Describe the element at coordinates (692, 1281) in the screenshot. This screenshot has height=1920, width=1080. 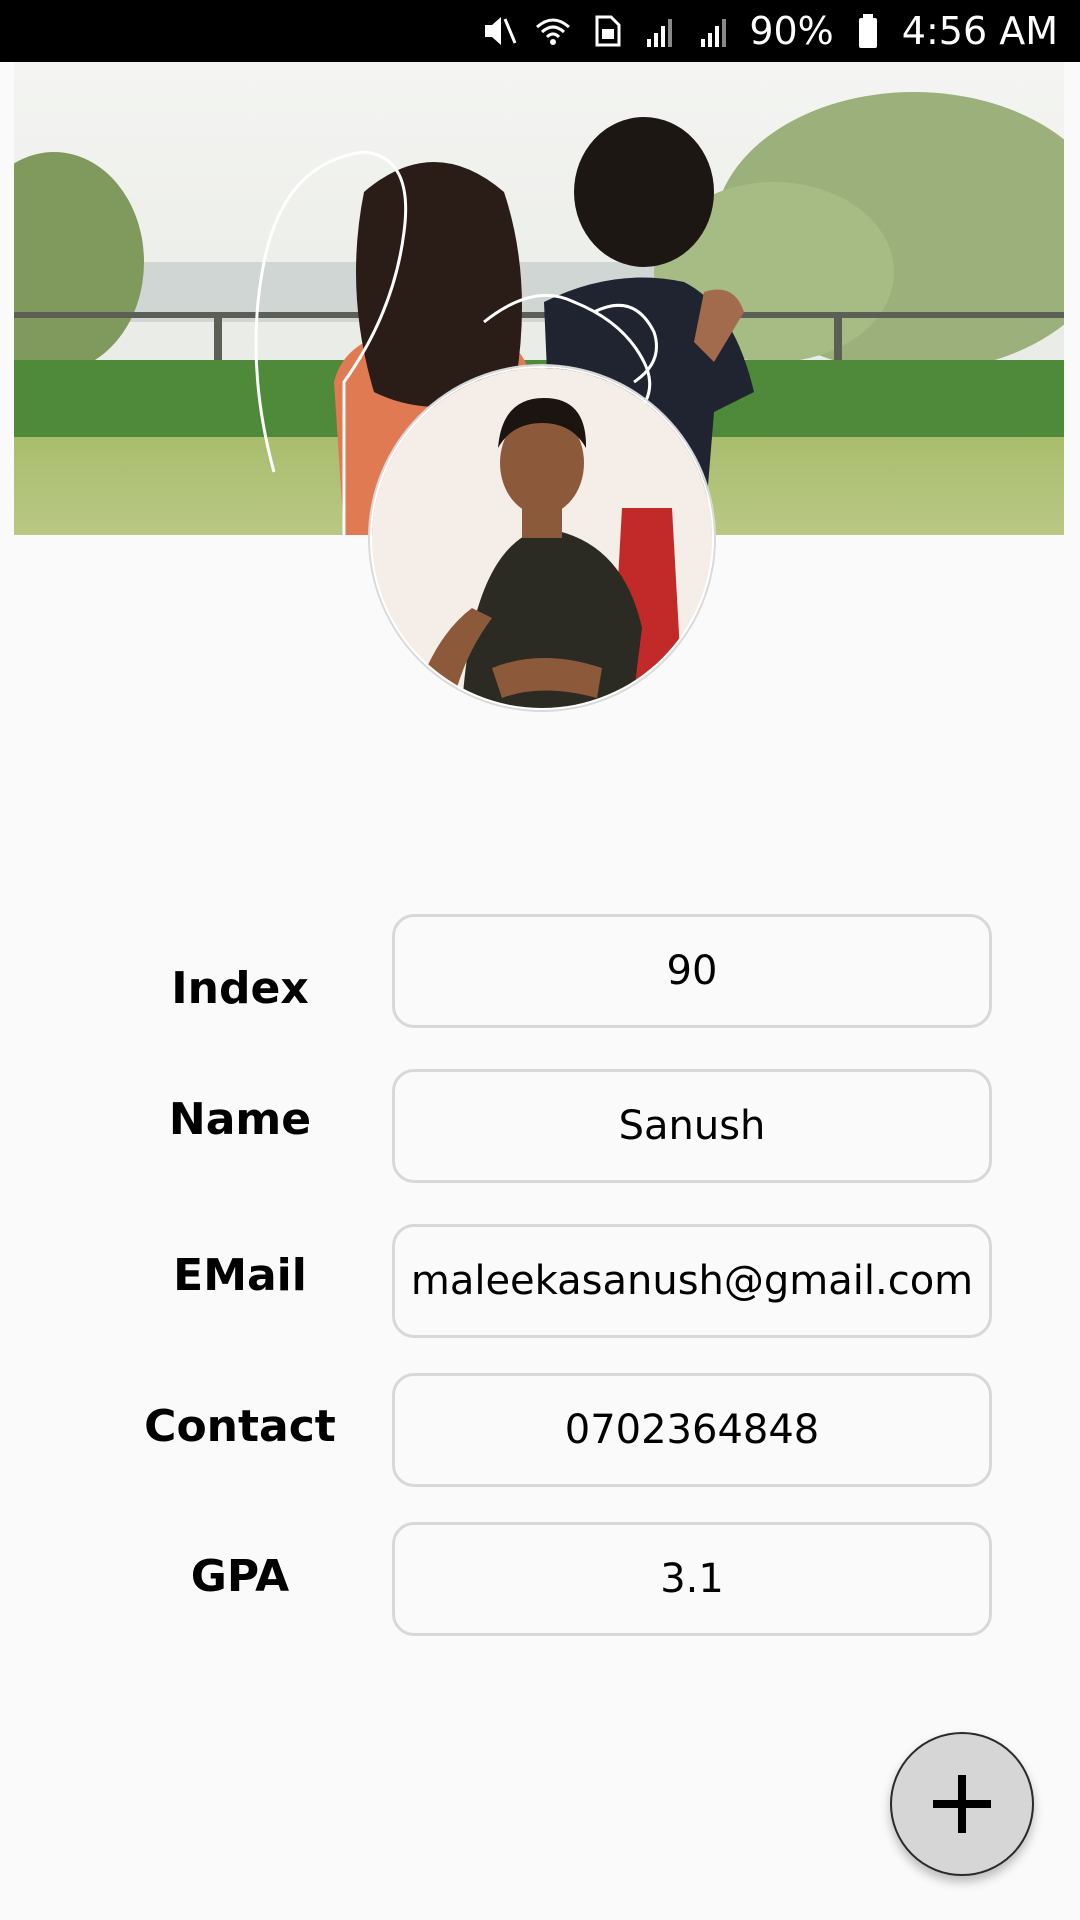
I see `email-field: maleekasanush@gmail.com` at that location.